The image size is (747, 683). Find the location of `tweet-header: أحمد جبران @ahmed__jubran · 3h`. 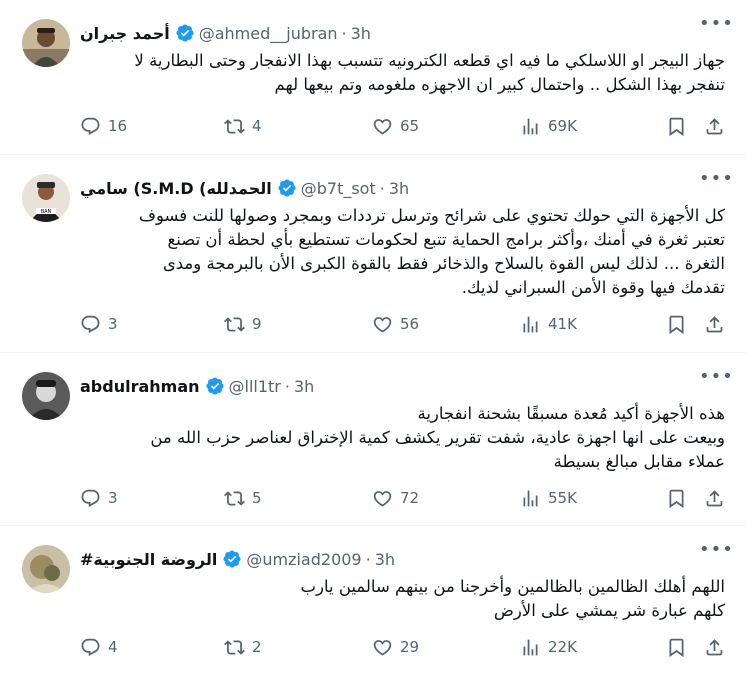

tweet-header: أحمد جبران @ahmed__jubran · 3h is located at coordinates (225, 33).